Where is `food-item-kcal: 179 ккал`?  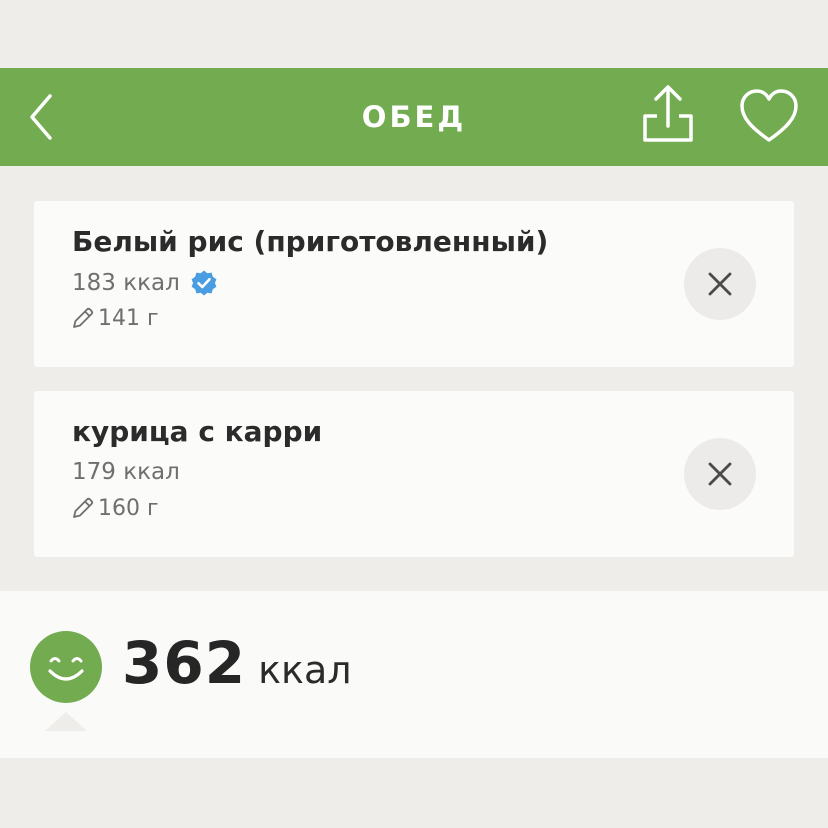 food-item-kcal: 179 ккал is located at coordinates (126, 472).